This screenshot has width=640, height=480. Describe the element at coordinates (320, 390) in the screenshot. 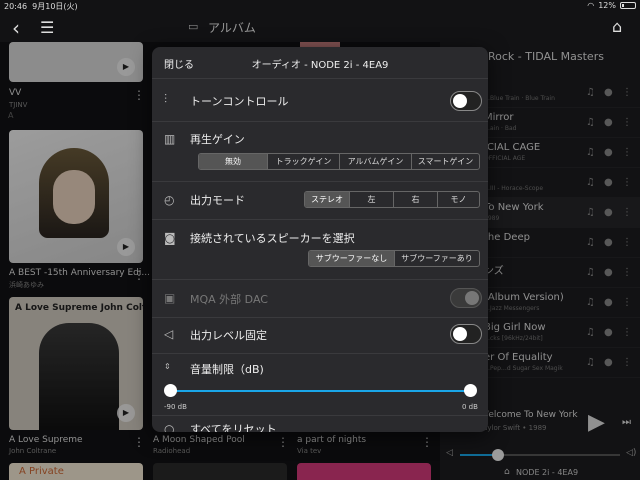

I see `volume-limit-slider` at that location.